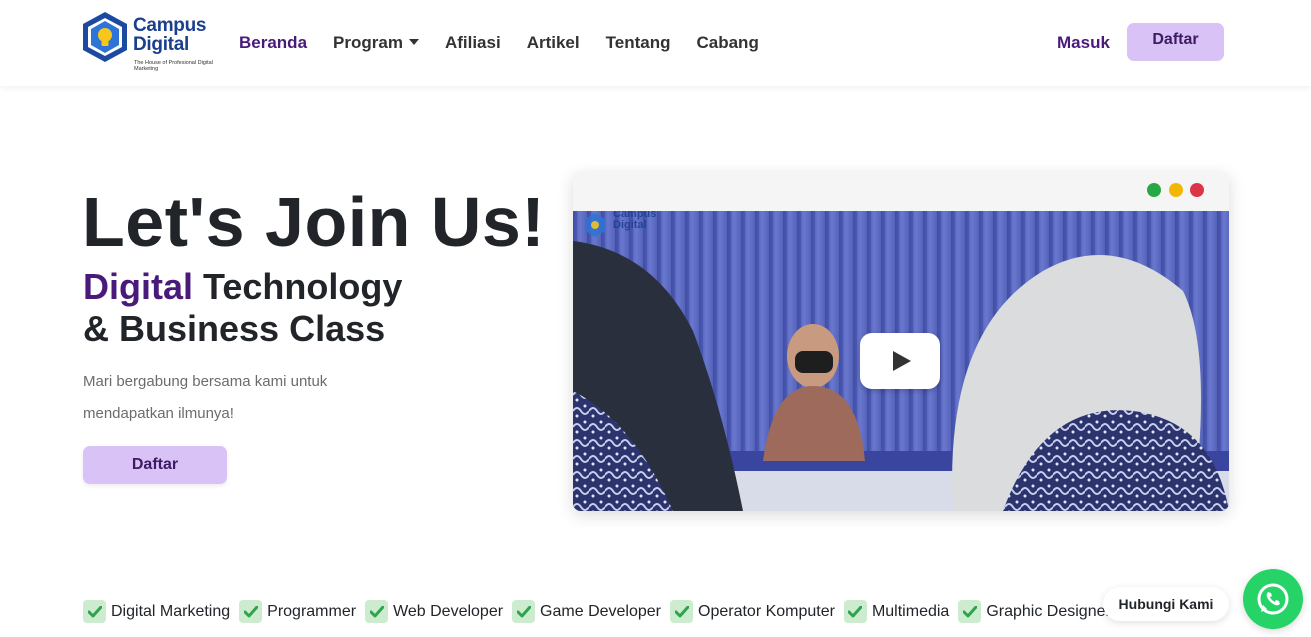 This screenshot has height=637, width=1311. Describe the element at coordinates (105, 37) in the screenshot. I see `lightbulb-hexagon-icon` at that location.